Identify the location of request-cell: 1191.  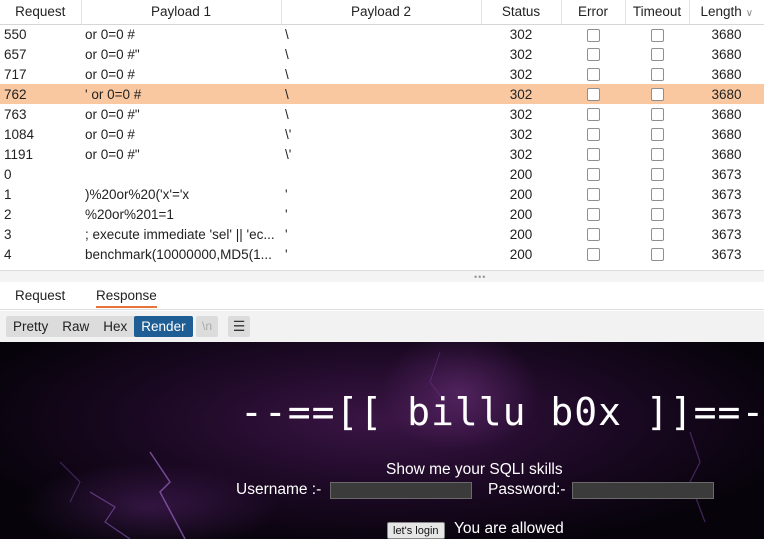
(19, 154).